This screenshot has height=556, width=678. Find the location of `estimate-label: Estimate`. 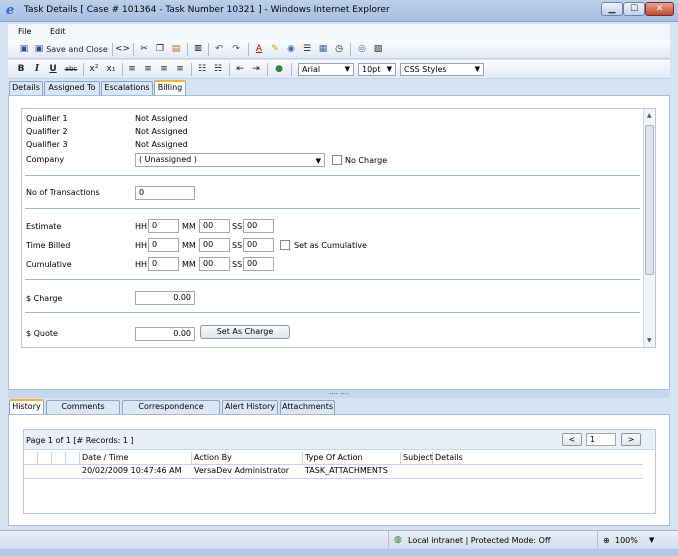

estimate-label: Estimate is located at coordinates (44, 226).